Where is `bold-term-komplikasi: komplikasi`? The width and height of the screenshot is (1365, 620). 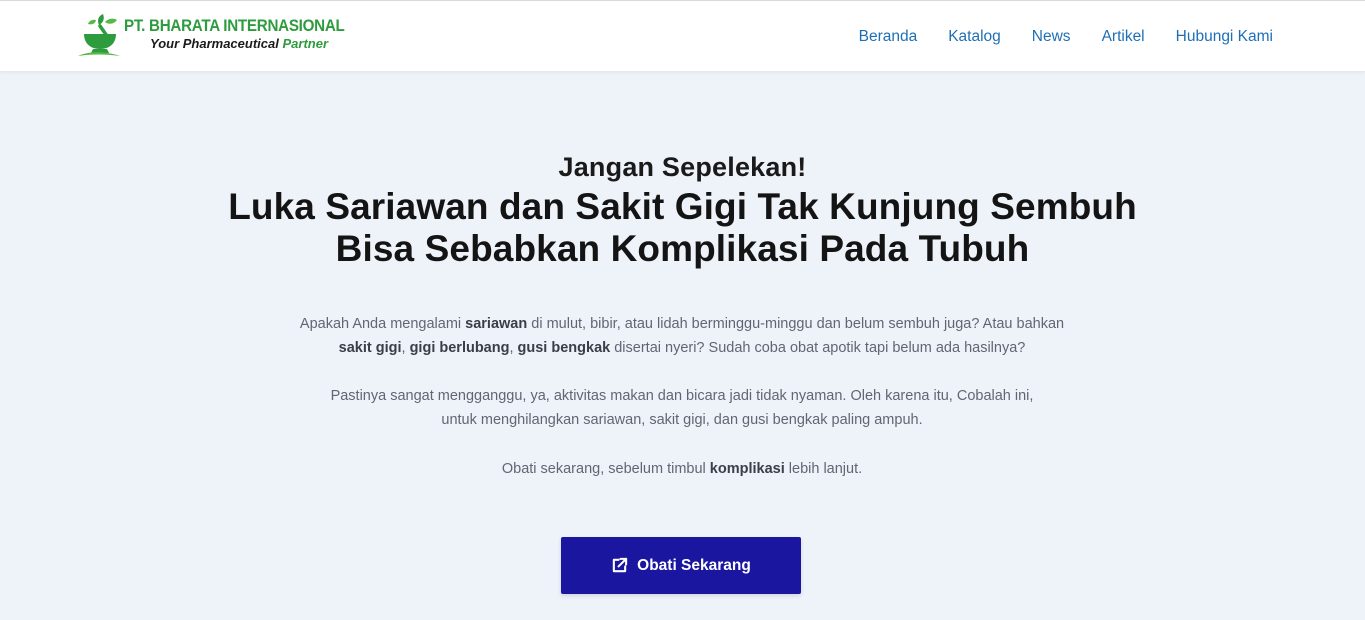 bold-term-komplikasi: komplikasi is located at coordinates (747, 469).